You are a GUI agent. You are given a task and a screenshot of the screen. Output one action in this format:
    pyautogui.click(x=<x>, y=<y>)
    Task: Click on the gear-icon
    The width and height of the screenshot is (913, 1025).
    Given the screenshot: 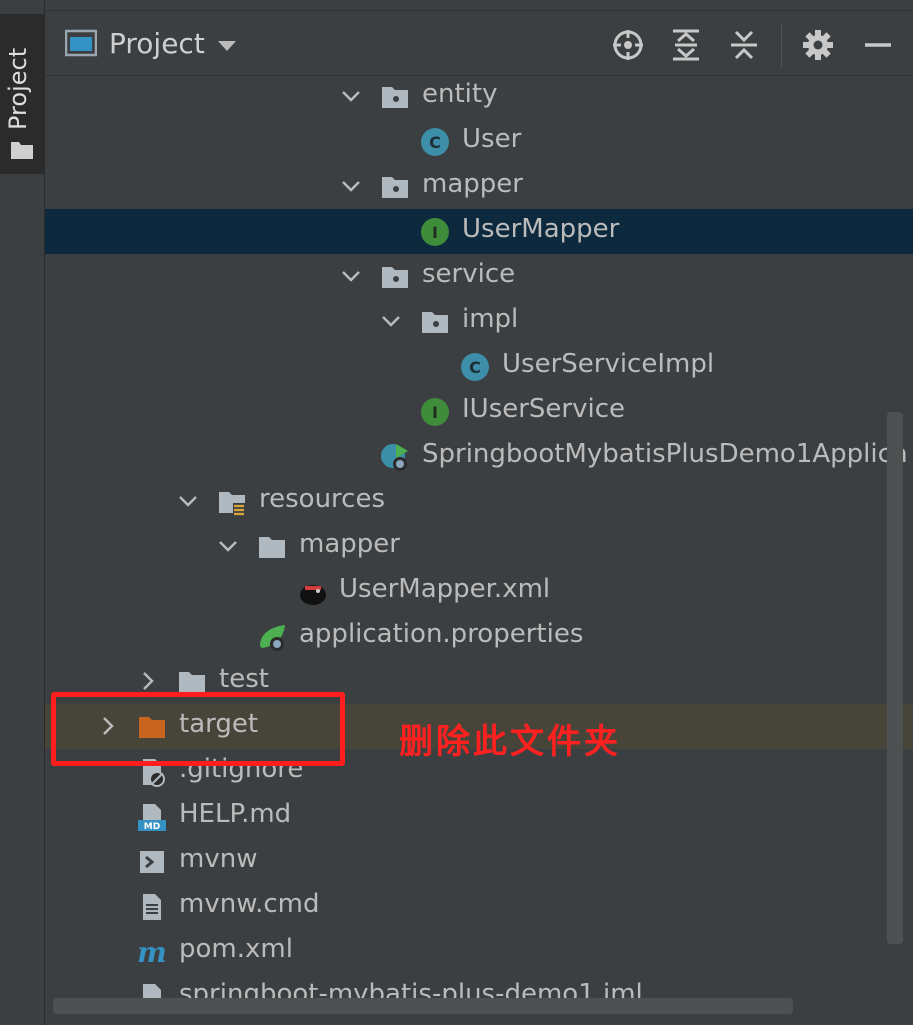 What is the action you would take?
    pyautogui.click(x=818, y=45)
    